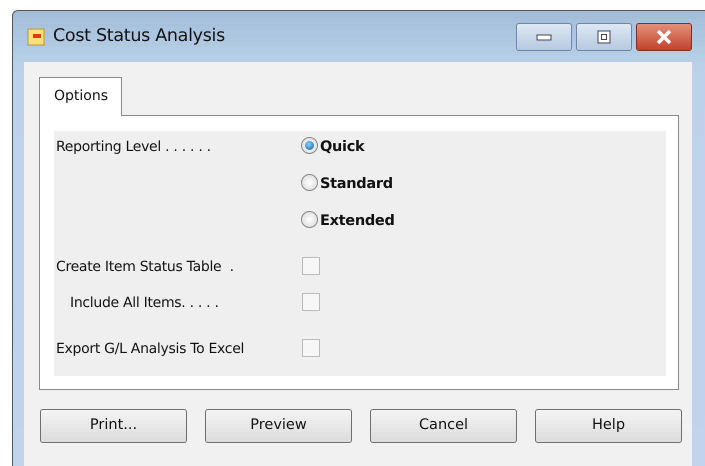 The image size is (705, 466). Describe the element at coordinates (36, 37) in the screenshot. I see `window-icon` at that location.